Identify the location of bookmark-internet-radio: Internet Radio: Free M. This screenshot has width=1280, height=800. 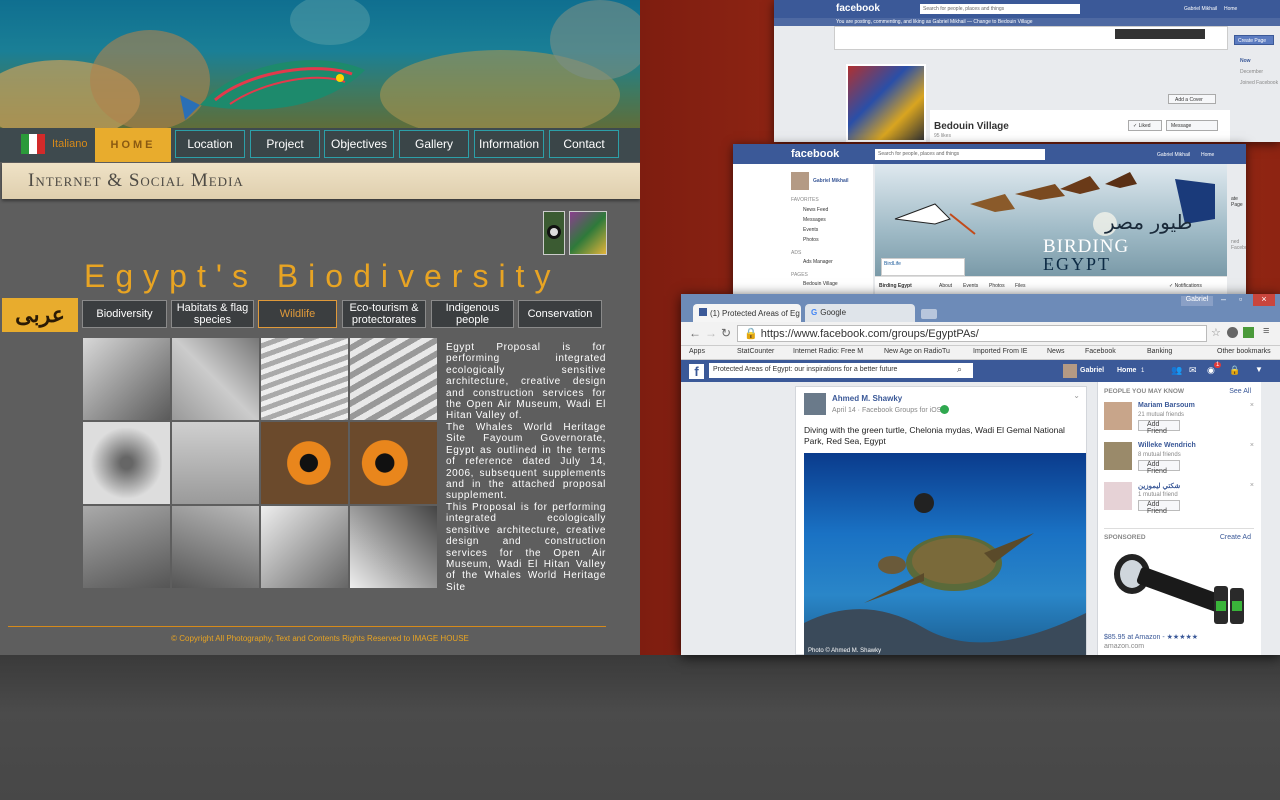
(828, 351).